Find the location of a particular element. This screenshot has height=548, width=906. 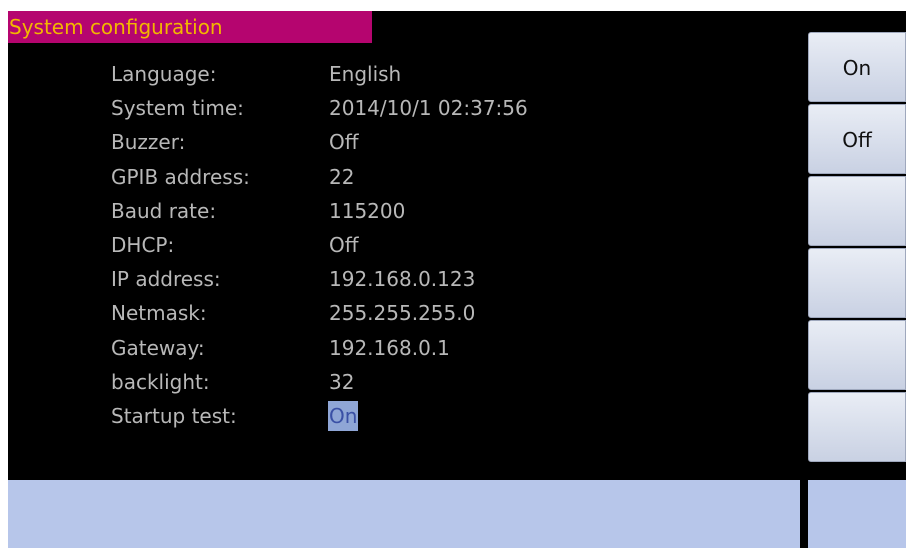

setting-label: Netmask: is located at coordinates (159, 313).